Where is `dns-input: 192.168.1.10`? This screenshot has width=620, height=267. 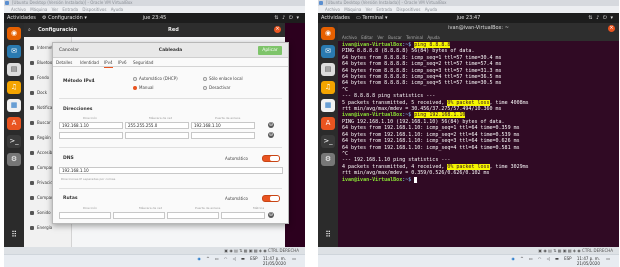
dns-input: 192.168.1.10 is located at coordinates (171, 170).